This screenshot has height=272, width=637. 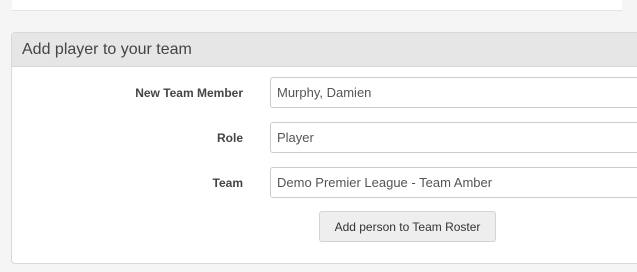 What do you see at coordinates (453, 137) in the screenshot?
I see `role-field: Player` at bounding box center [453, 137].